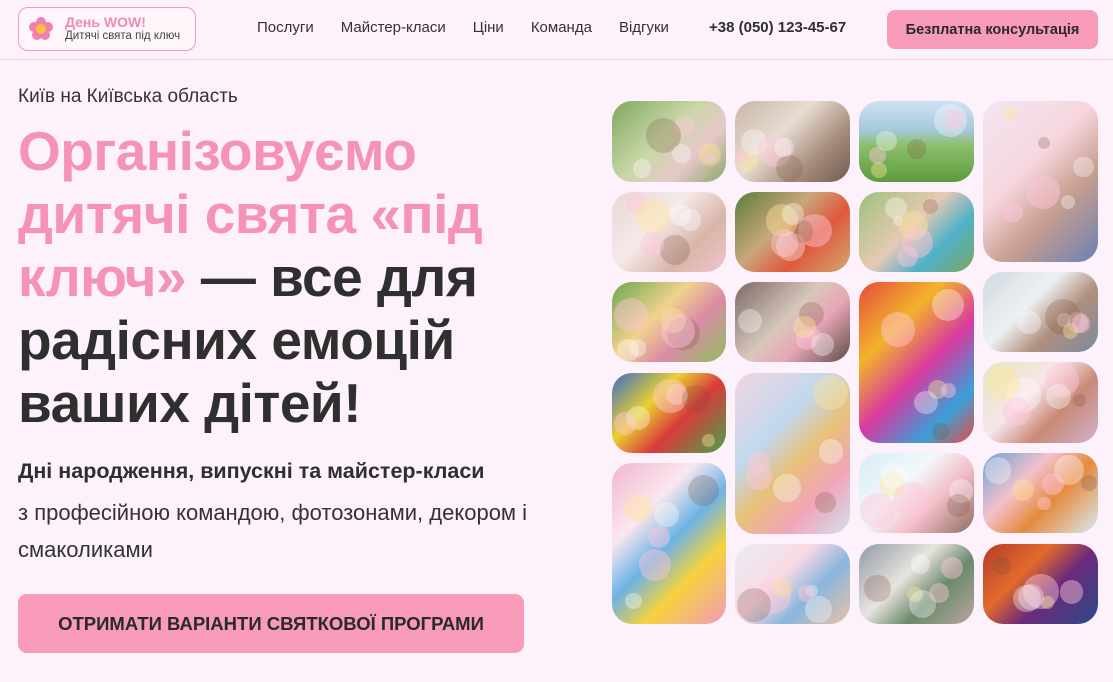 This screenshot has width=1113, height=682. Describe the element at coordinates (561, 28) in the screenshot. I see `nav-item-team: Команда` at that location.